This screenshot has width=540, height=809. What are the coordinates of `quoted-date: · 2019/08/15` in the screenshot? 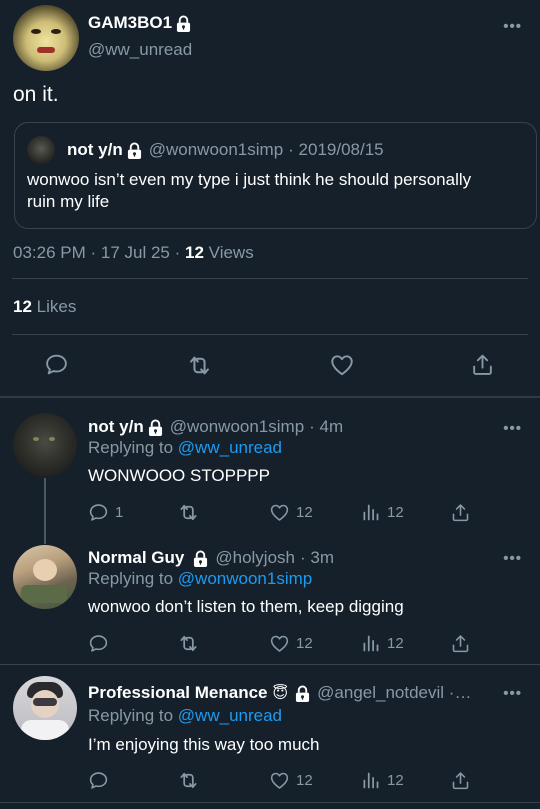 It's located at (336, 149).